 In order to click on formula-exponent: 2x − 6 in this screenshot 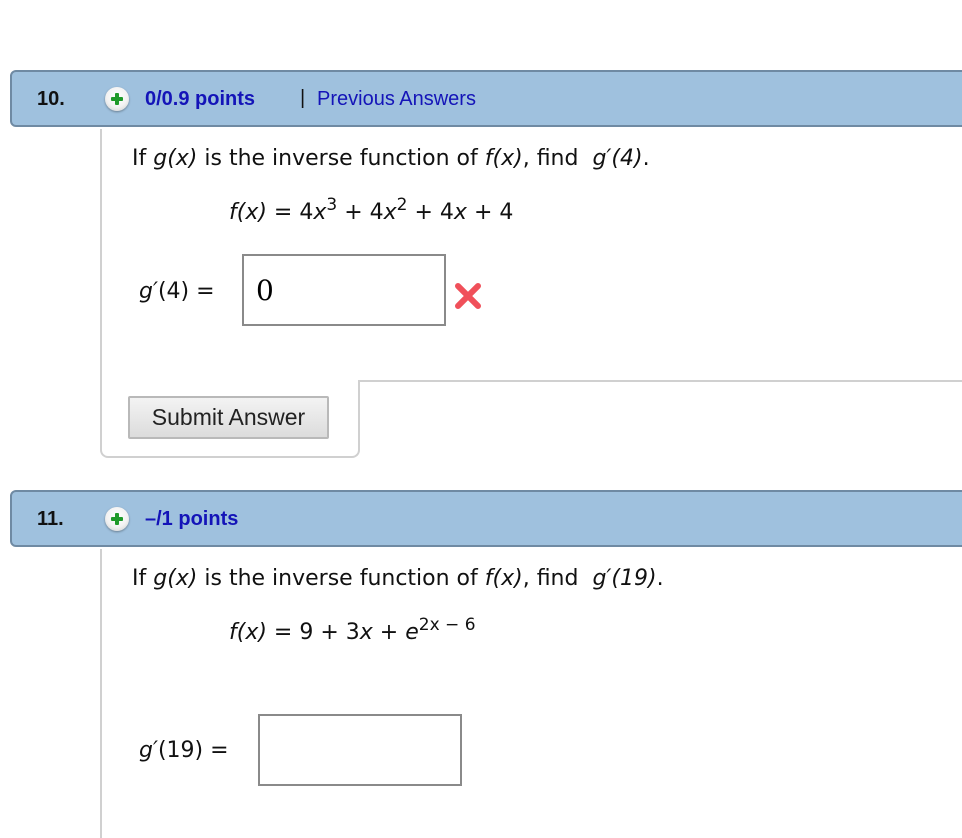, I will do `click(447, 625)`.